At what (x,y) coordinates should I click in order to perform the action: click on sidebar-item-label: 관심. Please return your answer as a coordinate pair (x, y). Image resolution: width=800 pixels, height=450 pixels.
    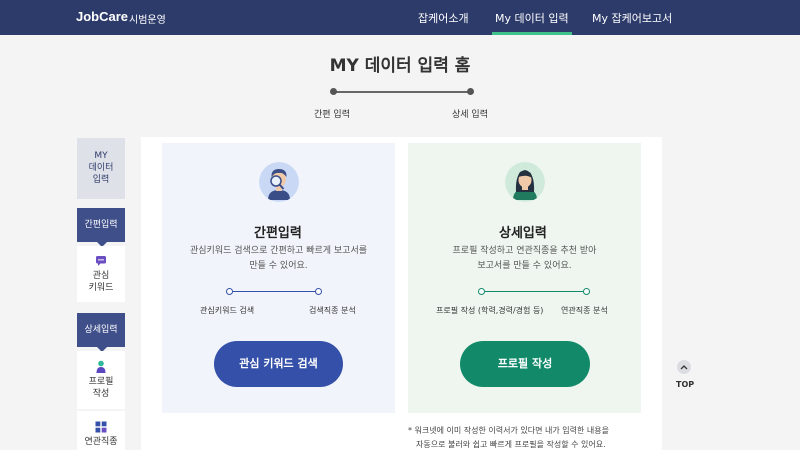
    Looking at the image, I should click on (101, 276).